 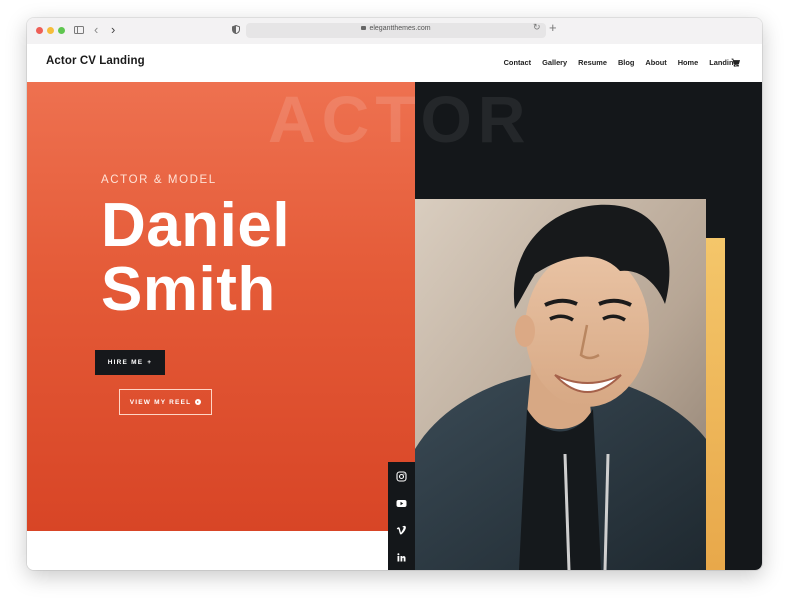 I want to click on instagram-icon, so click(x=401, y=476).